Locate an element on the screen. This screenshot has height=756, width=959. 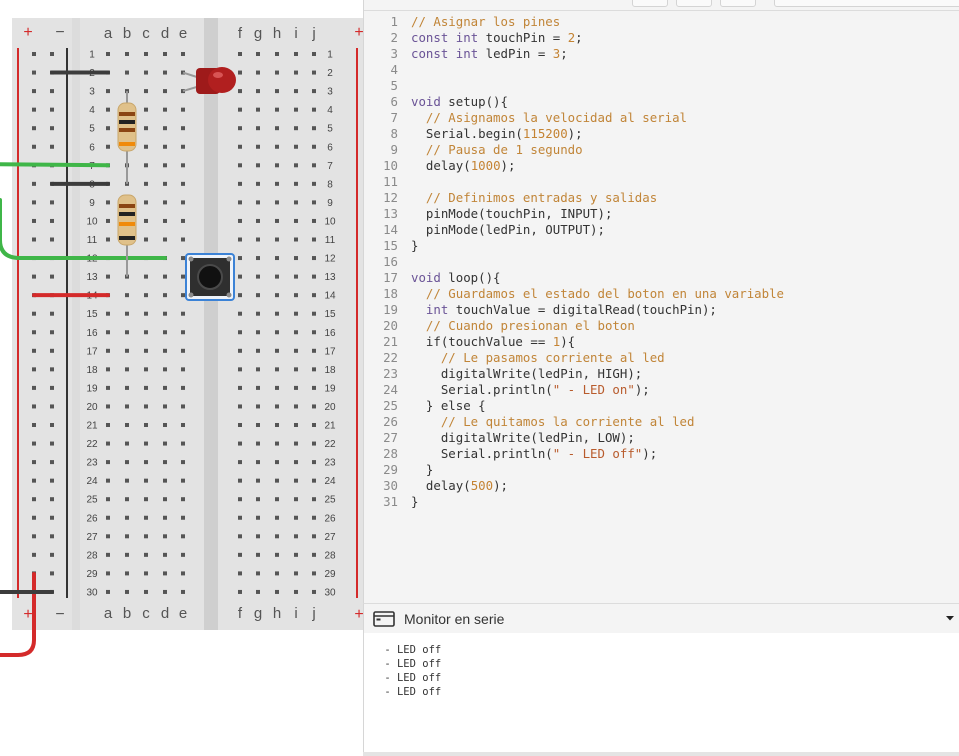
toolbar-button is located at coordinates (650, 3).